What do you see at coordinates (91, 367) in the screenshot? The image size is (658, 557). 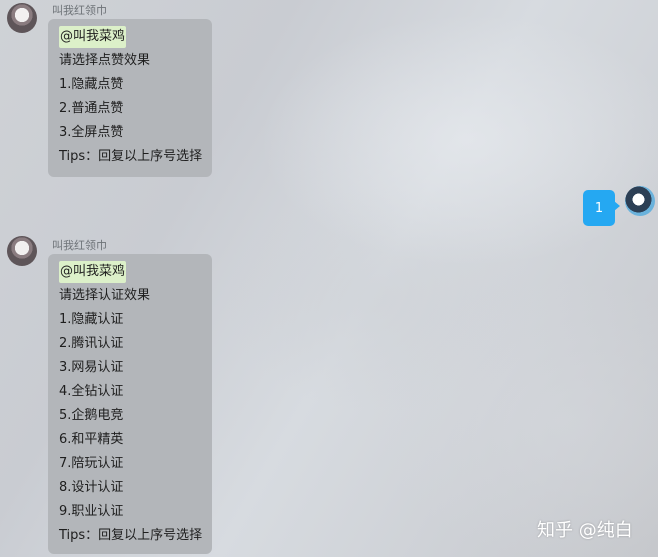 I see `message-line: 3.网易认证` at bounding box center [91, 367].